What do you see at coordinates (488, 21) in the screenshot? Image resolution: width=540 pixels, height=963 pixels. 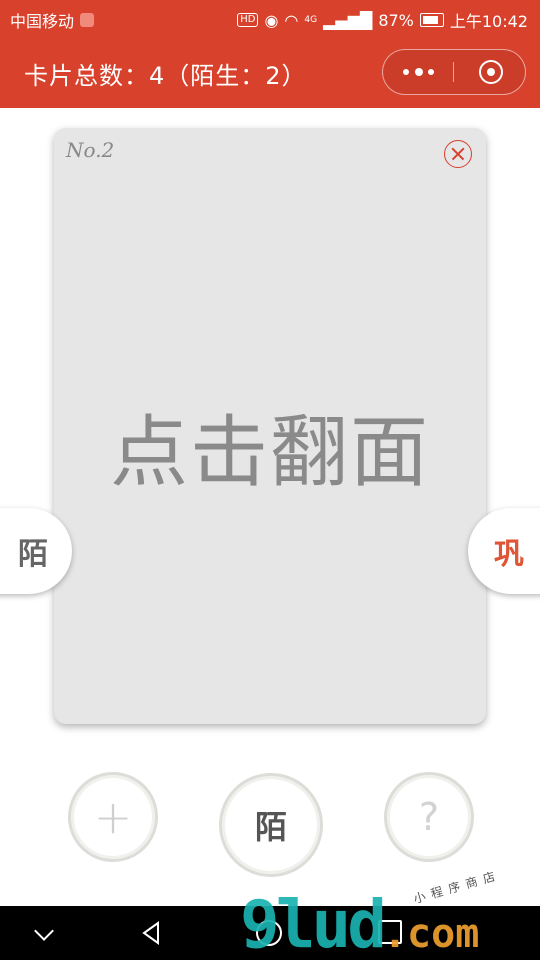 I see `clock: 上午10:42` at bounding box center [488, 21].